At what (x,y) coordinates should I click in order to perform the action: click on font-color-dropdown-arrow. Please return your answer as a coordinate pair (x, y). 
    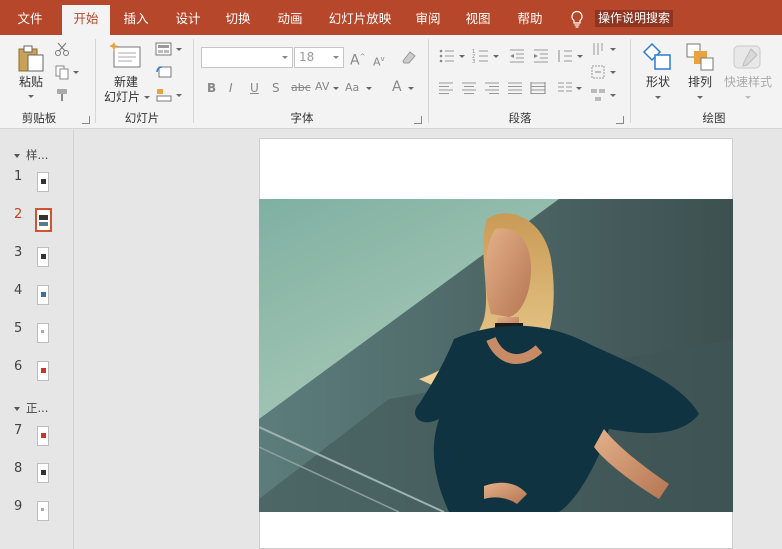
    Looking at the image, I should click on (411, 88).